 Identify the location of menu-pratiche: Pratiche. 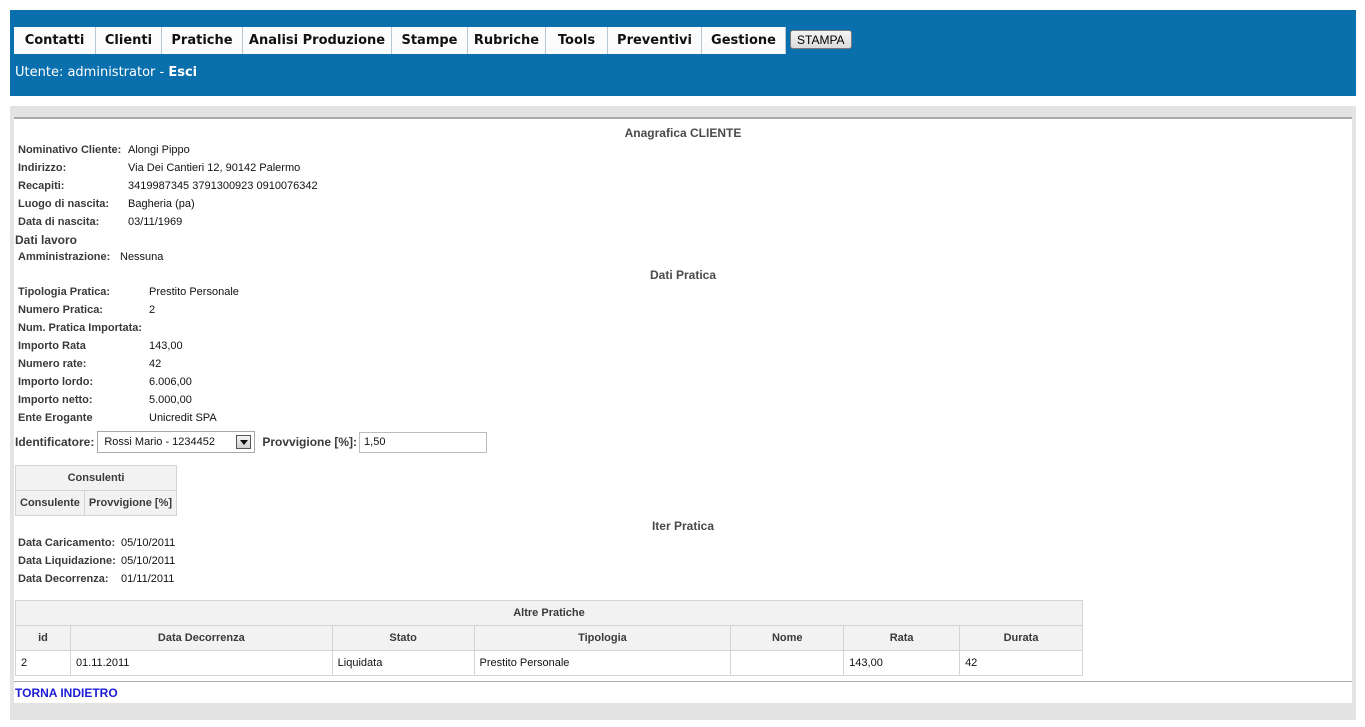
(202, 40).